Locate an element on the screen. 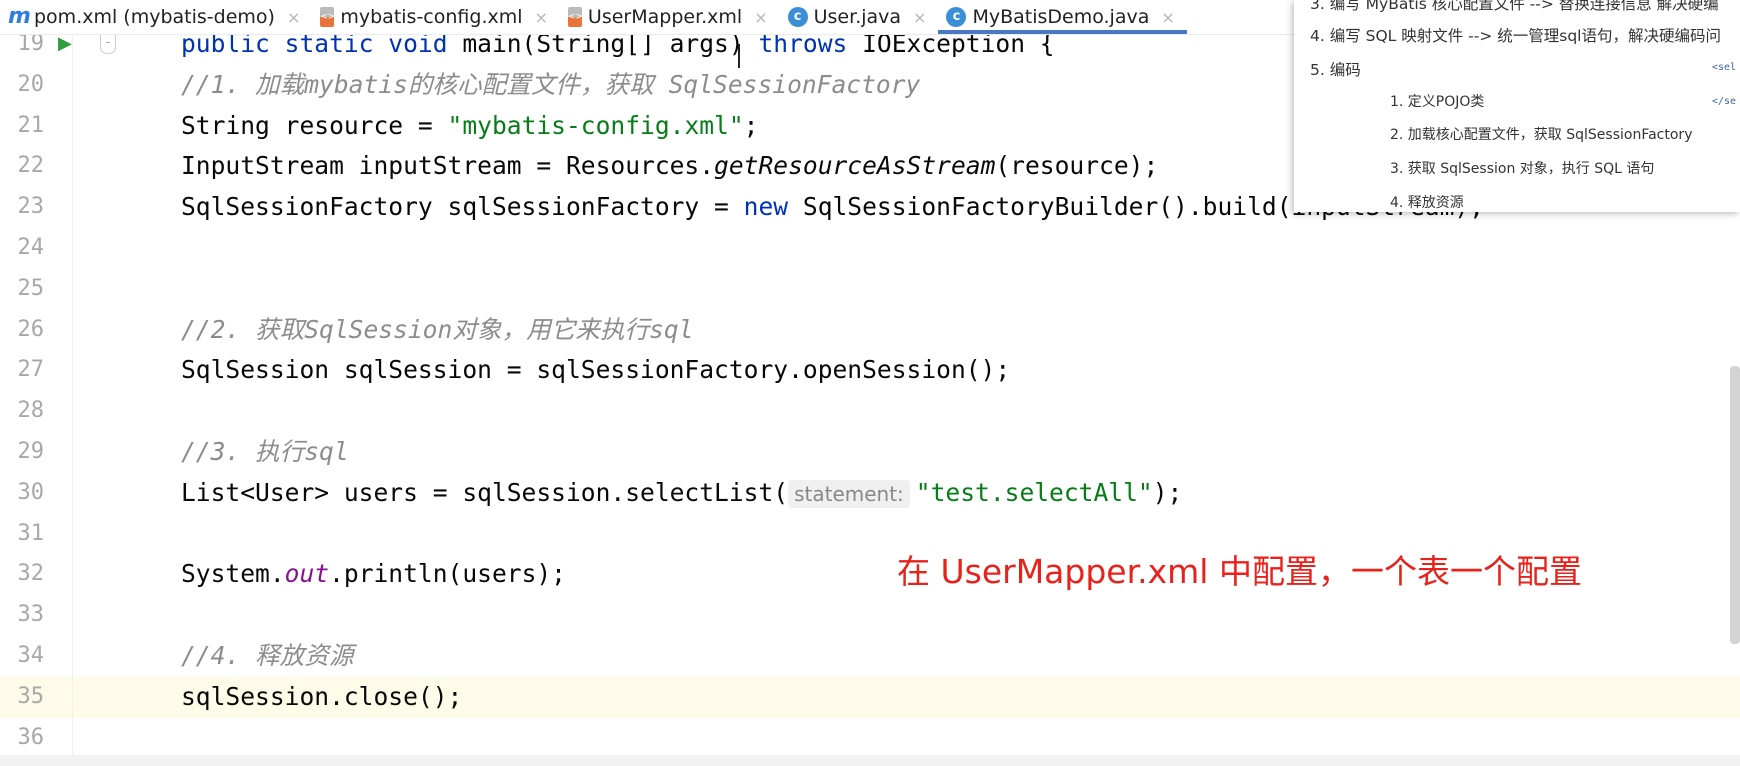 Image resolution: width=1740 pixels, height=766 pixels. code-token: //4. 释放资源 is located at coordinates (267, 655).